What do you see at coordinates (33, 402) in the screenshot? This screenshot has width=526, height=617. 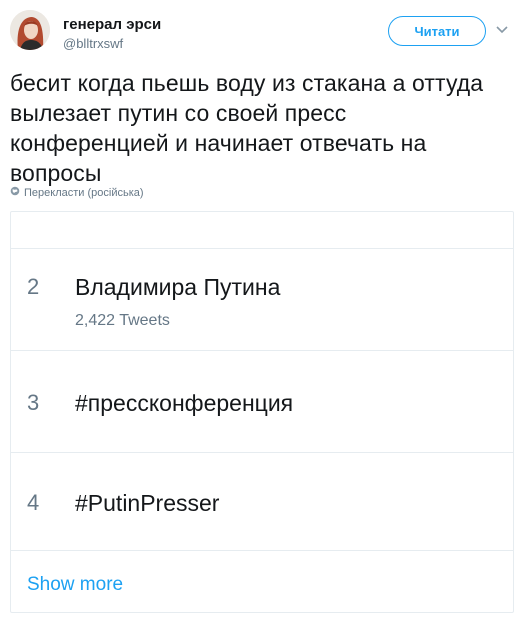 I see `trend-rank: 3` at bounding box center [33, 402].